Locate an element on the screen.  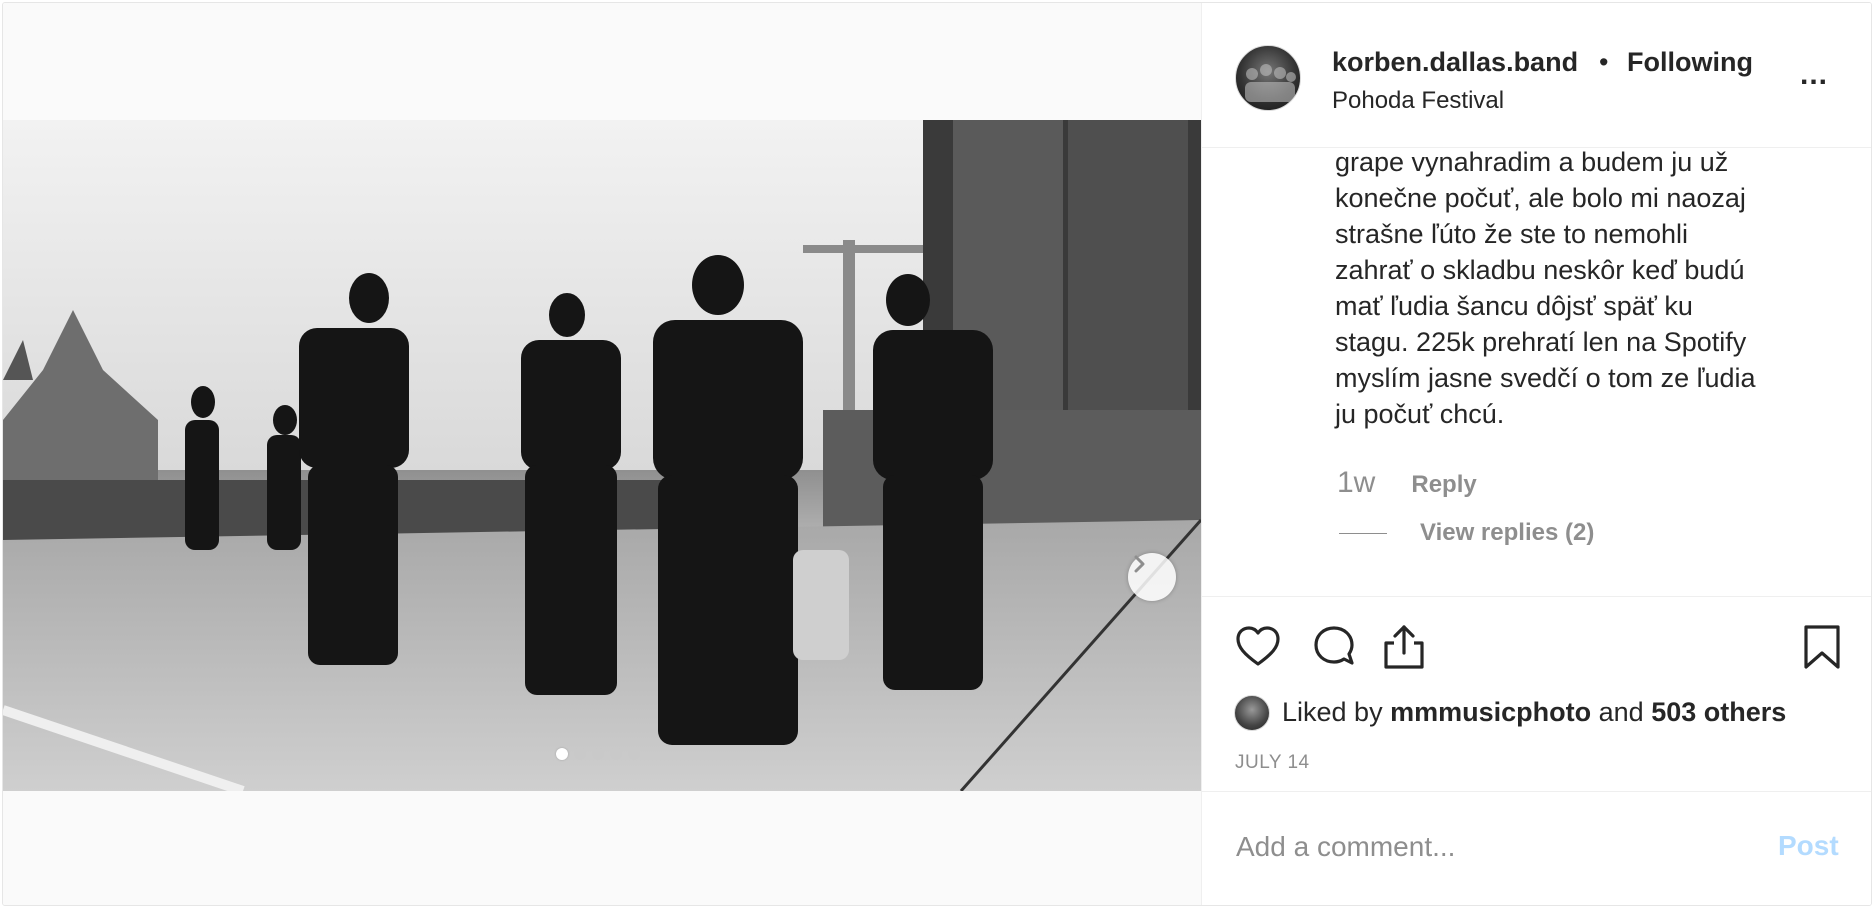
following-button: Following is located at coordinates (1690, 62).